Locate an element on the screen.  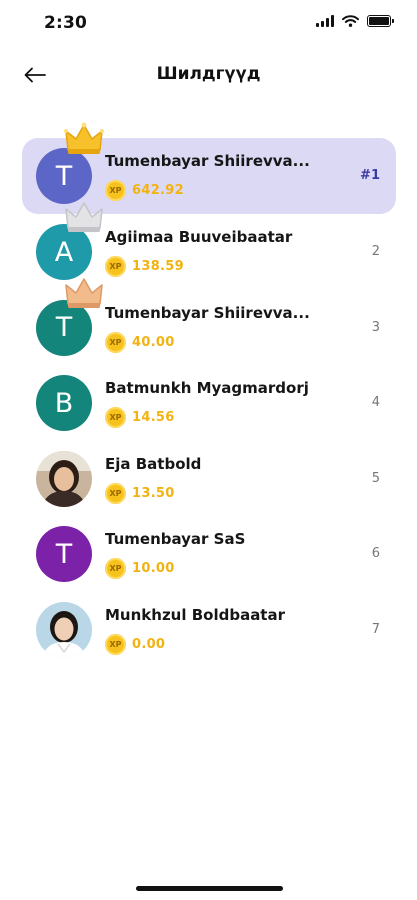
avatar-initial: B is located at coordinates (64, 403).